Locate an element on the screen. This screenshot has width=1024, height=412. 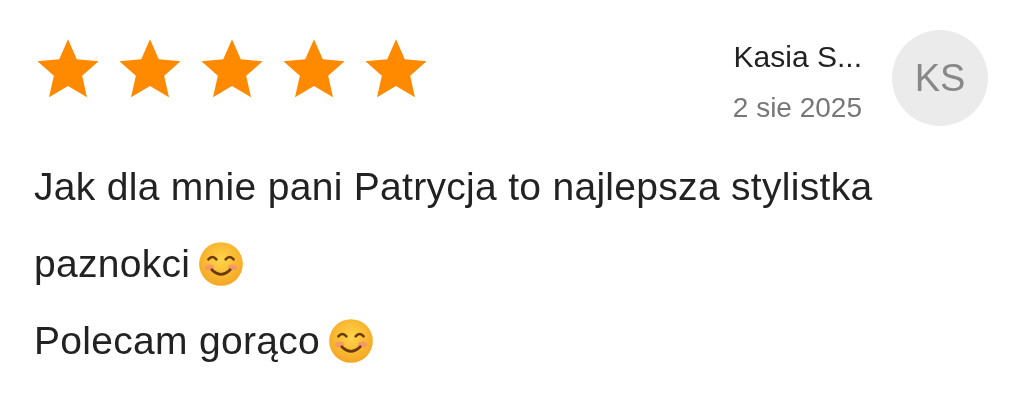
review-date: 2 sie 2025 is located at coordinates (797, 108).